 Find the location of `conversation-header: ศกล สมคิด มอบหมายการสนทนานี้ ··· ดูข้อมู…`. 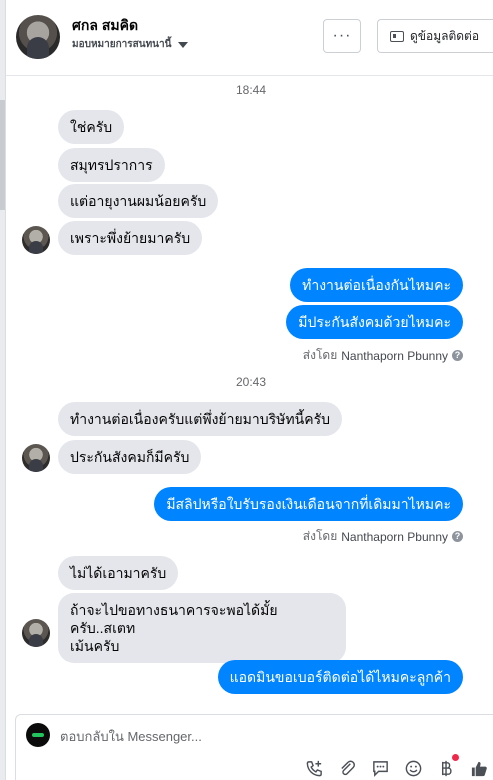

conversation-header: ศกล สมคิด มอบหมายการสนทนานี้ ··· ดูข้อมู… is located at coordinates (249, 38).